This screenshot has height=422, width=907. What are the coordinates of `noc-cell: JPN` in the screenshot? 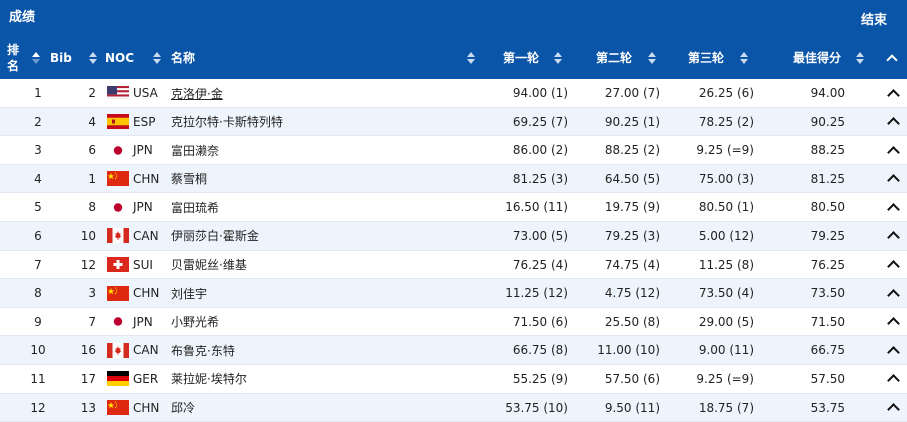 It's located at (143, 207).